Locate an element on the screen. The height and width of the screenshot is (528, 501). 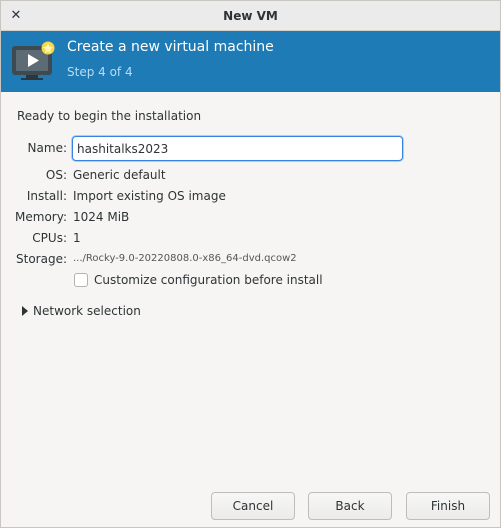
customize-checkbox-label: Customize configuration before install is located at coordinates (208, 280).